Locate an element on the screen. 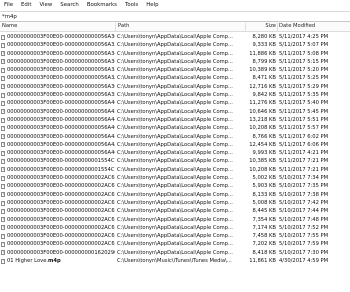  file-name-base: 00000000003F00E00-0000000000056A48. is located at coordinates (61, 136).